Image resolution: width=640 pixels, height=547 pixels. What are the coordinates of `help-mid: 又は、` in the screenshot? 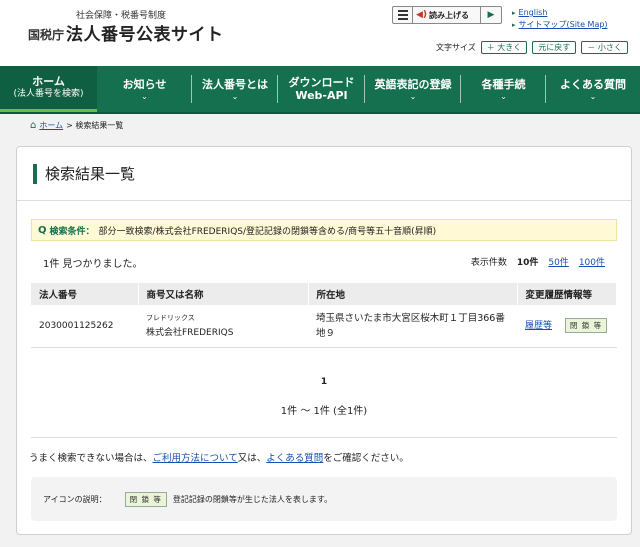 It's located at (252, 458).